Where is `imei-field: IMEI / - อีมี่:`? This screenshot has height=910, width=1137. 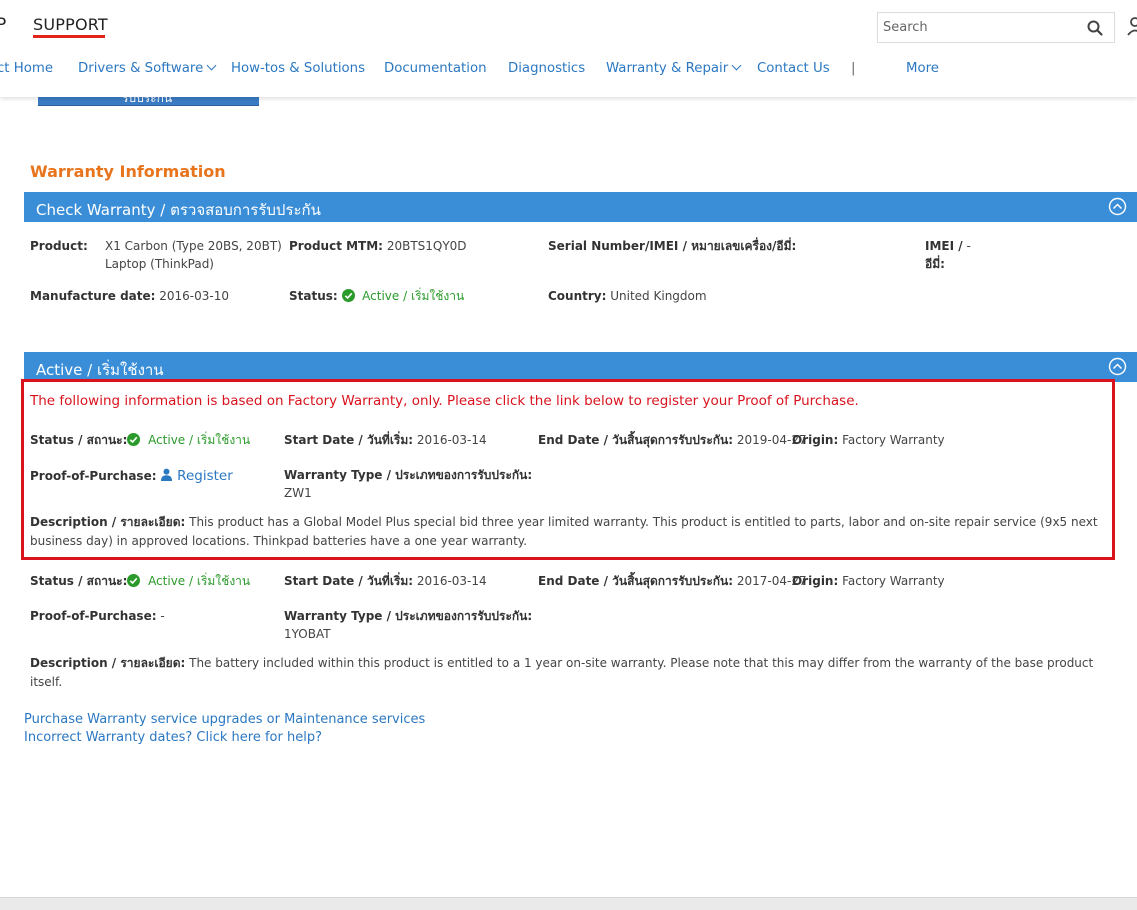
imei-field: IMEI / - อีมี่: is located at coordinates (948, 255).